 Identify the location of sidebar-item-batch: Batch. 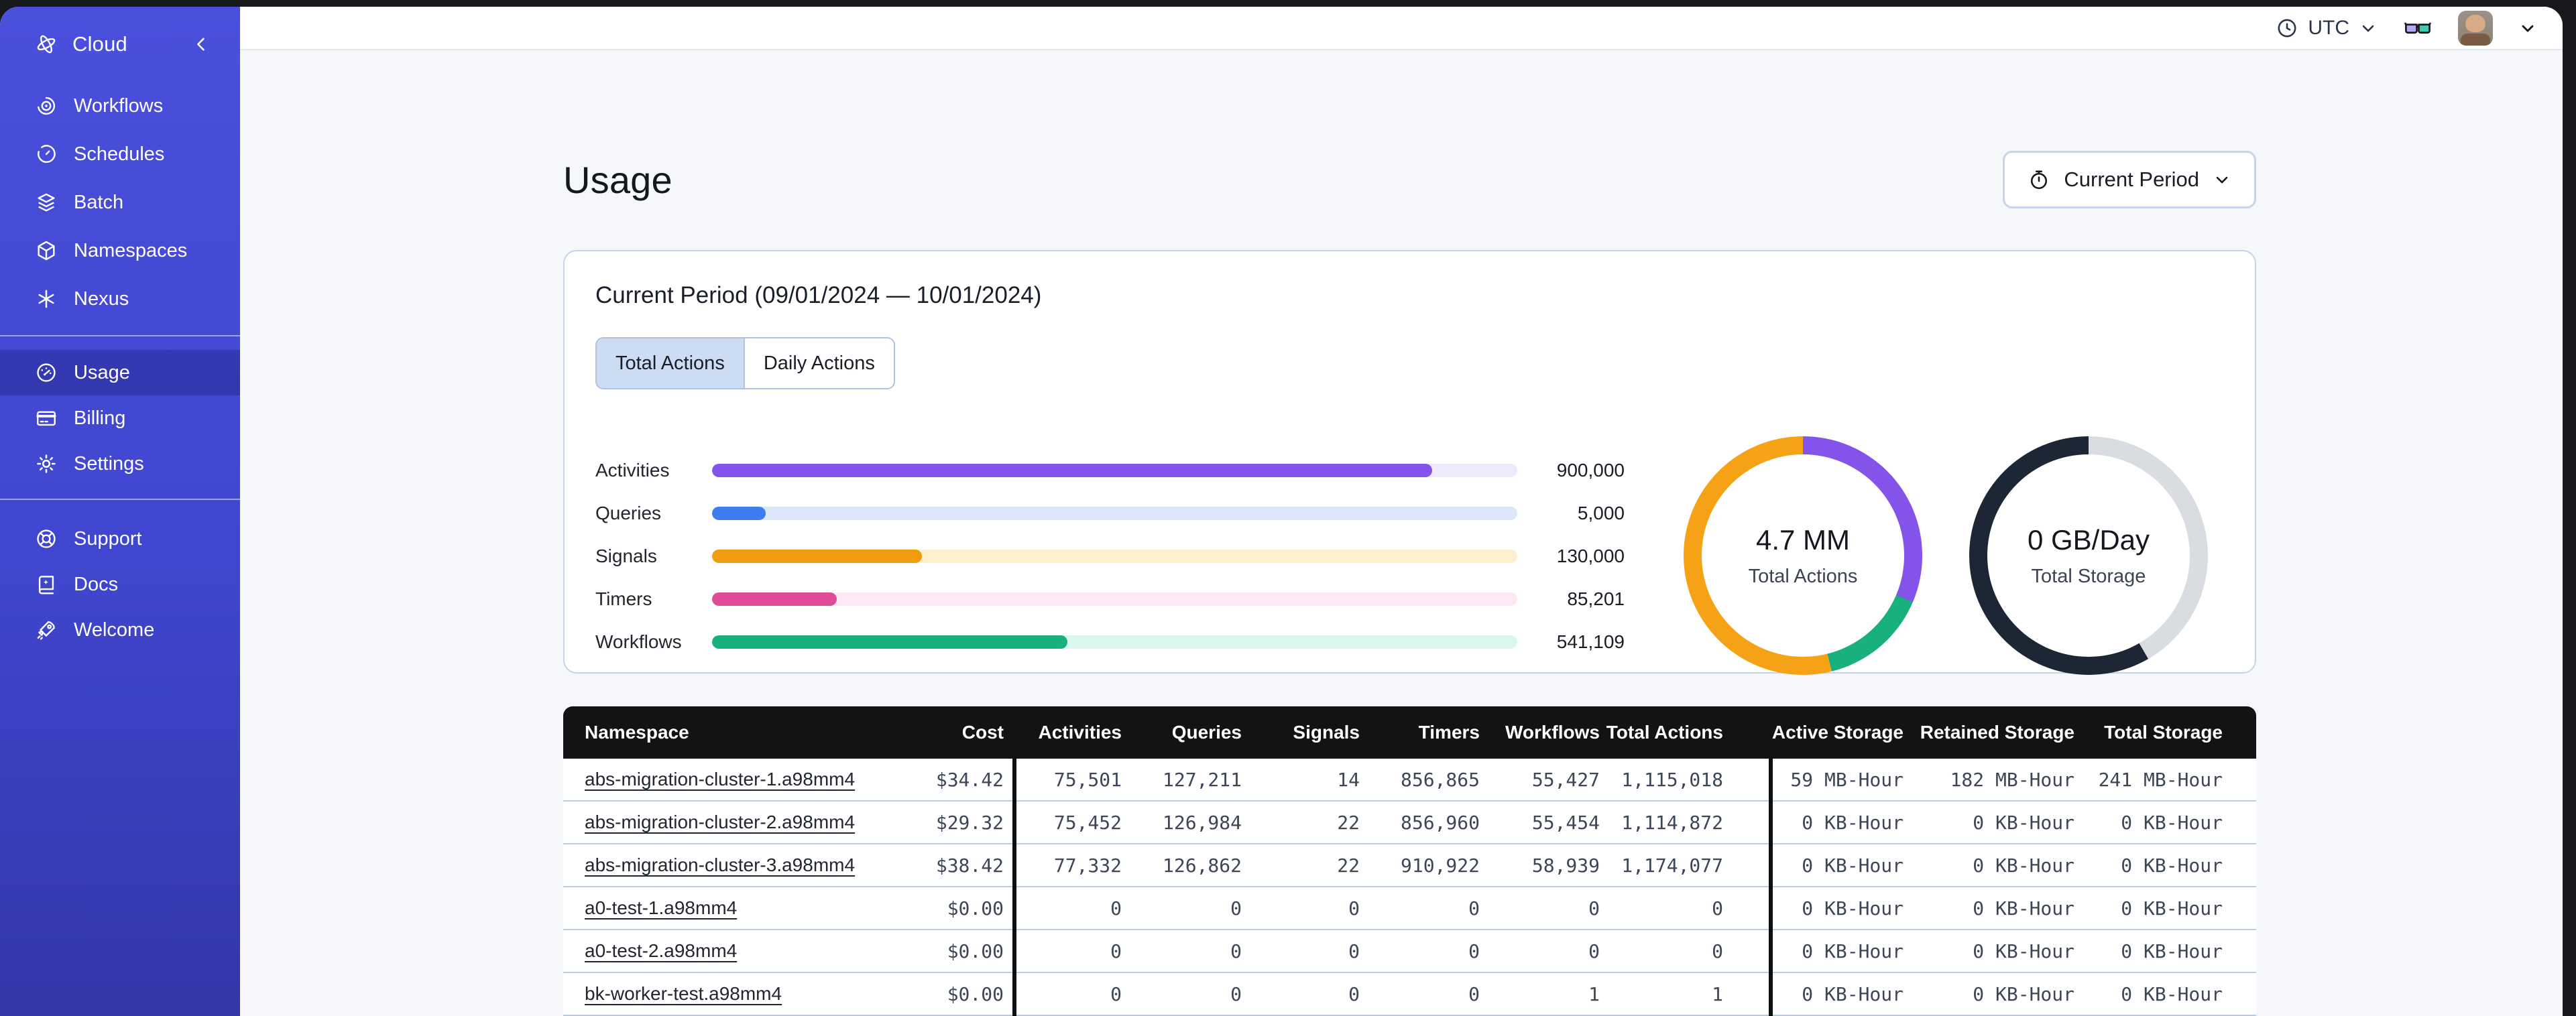
(120, 203).